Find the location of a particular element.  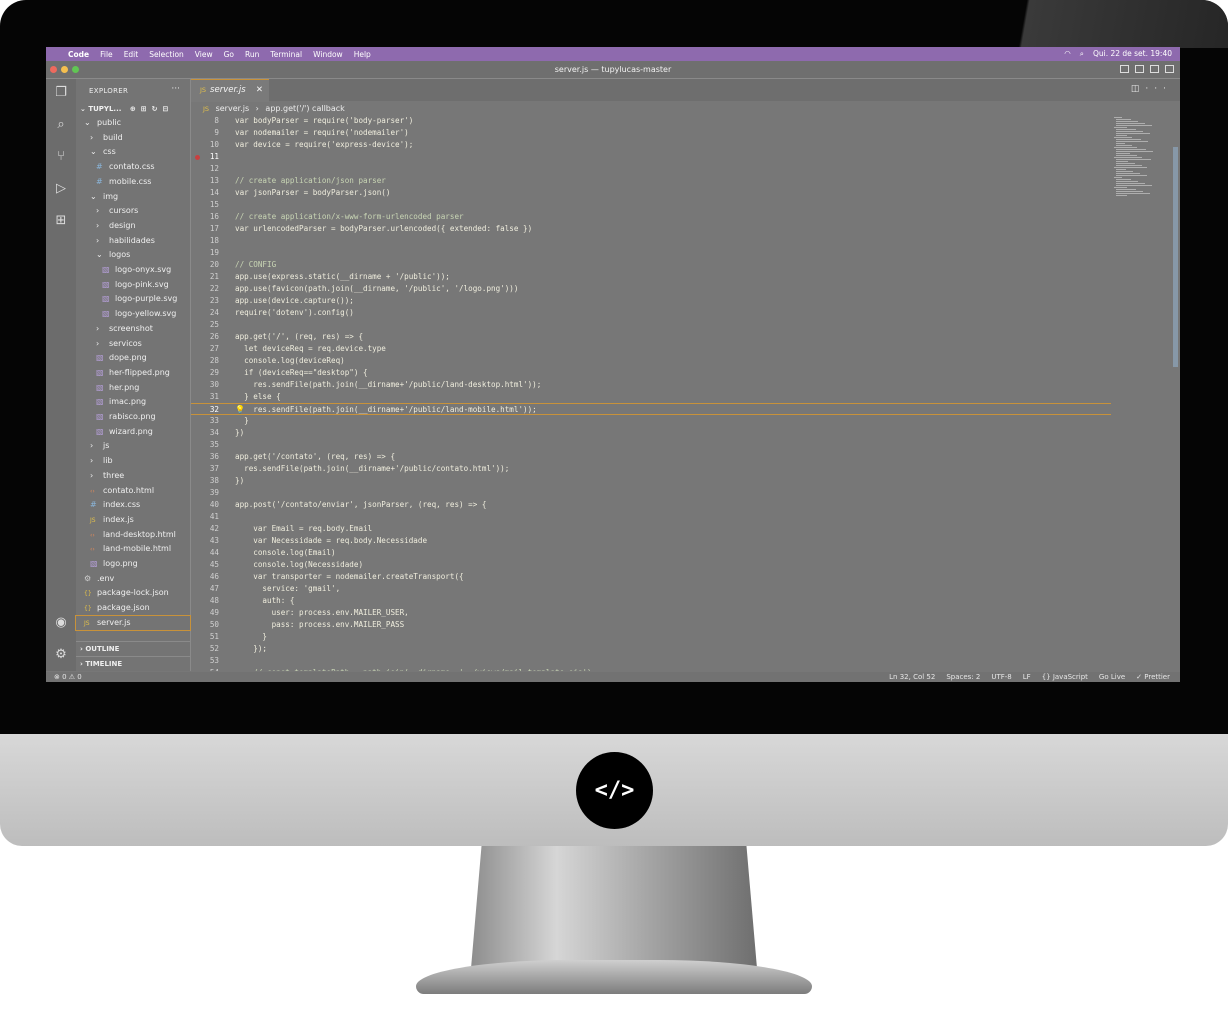

run-debug-icon: ▷ is located at coordinates (61, 189).